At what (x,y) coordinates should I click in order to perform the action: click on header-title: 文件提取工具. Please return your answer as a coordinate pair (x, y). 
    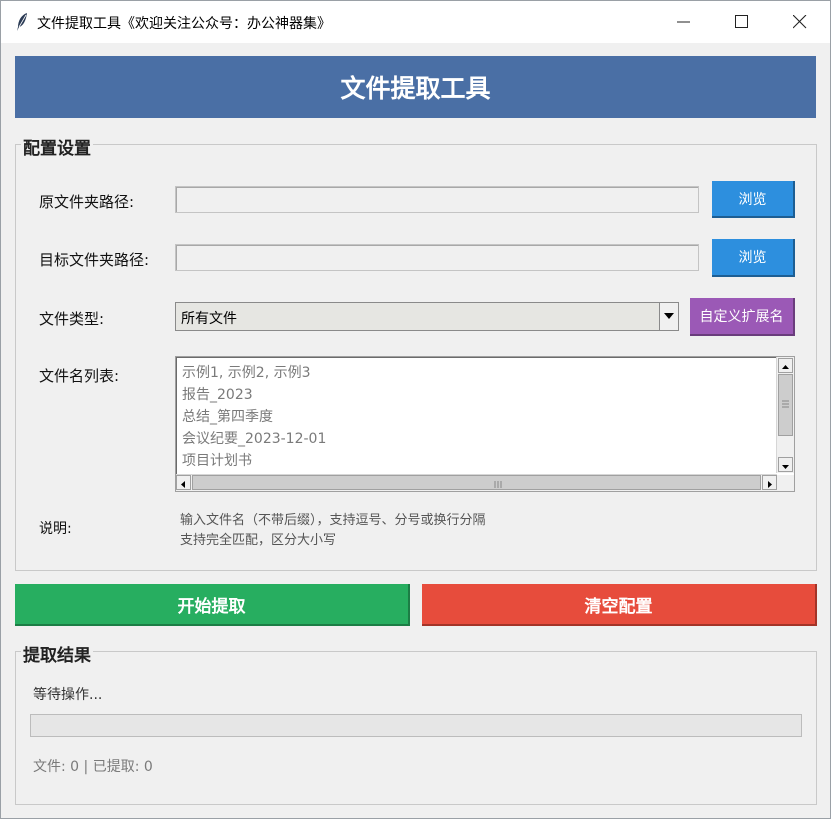
    Looking at the image, I should click on (415, 88).